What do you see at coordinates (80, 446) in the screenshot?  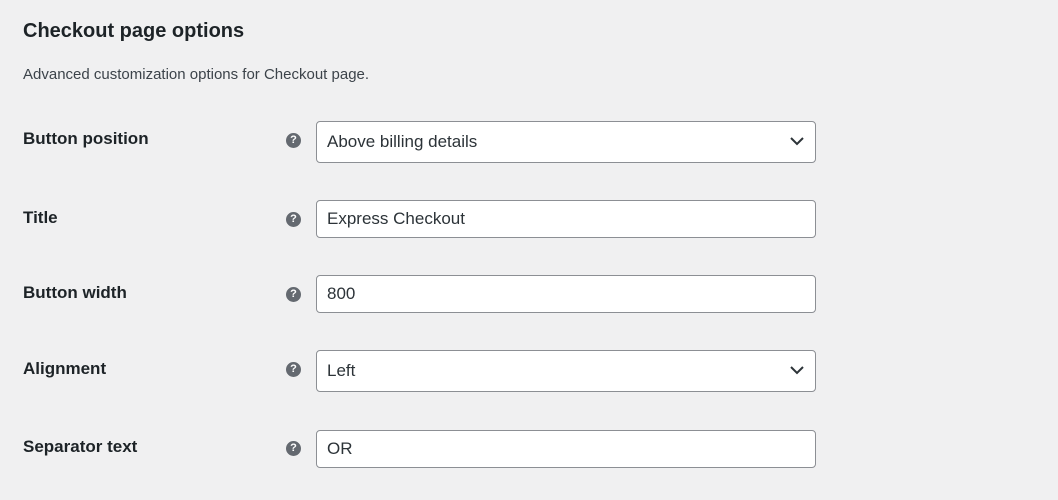 I see `separator-text-label: Separator text` at bounding box center [80, 446].